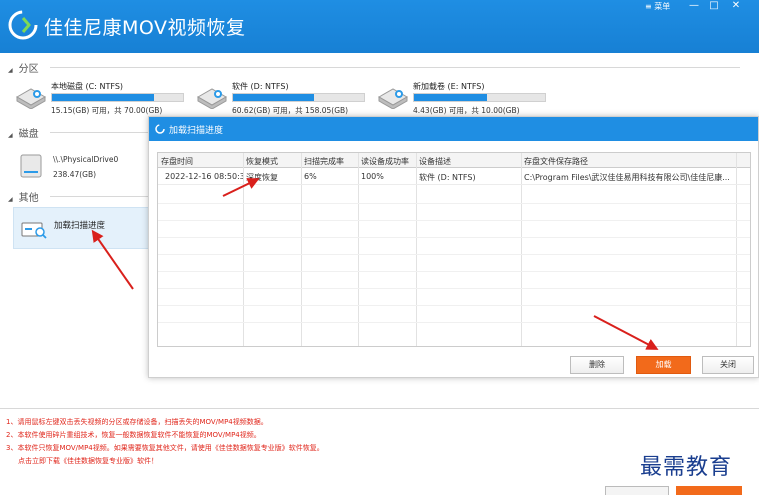 This screenshot has height=495, width=759. I want to click on load-scan-progress-label: 加载扫描进度, so click(80, 226).